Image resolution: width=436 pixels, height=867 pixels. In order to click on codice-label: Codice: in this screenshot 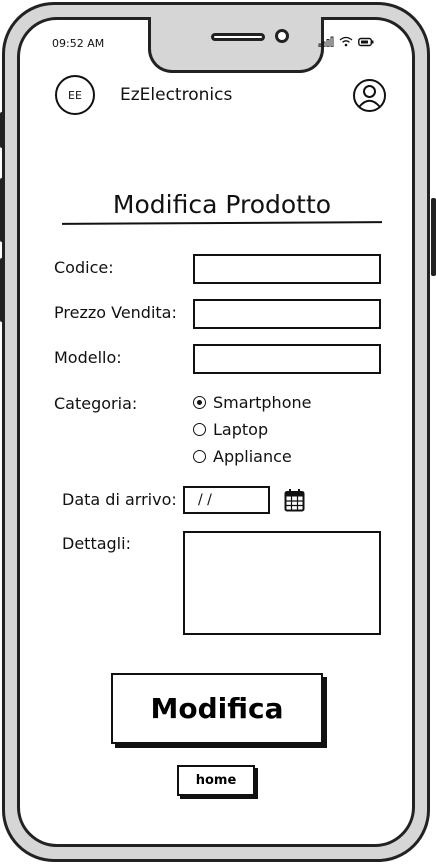, I will do `click(84, 267)`.